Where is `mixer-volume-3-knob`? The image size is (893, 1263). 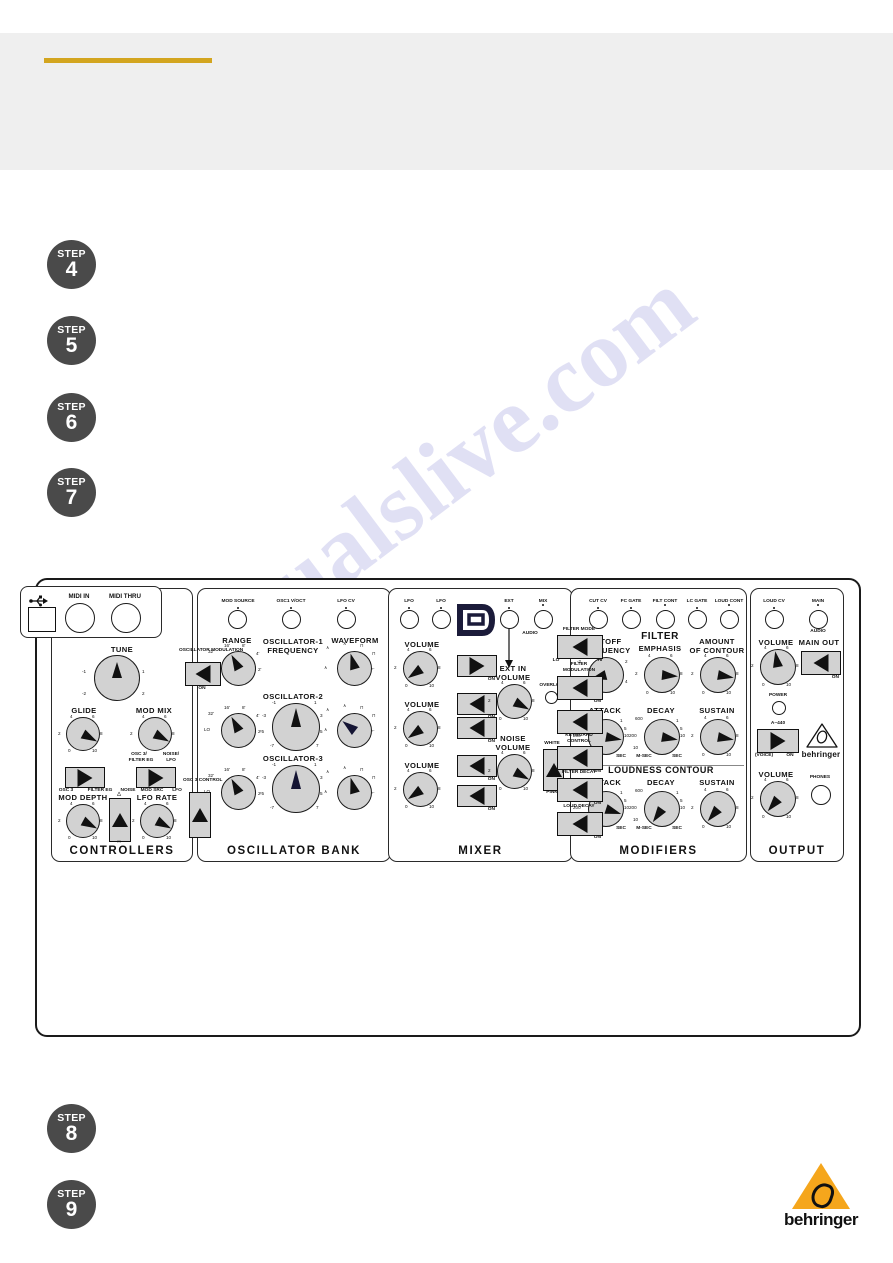 mixer-volume-3-knob is located at coordinates (420, 789).